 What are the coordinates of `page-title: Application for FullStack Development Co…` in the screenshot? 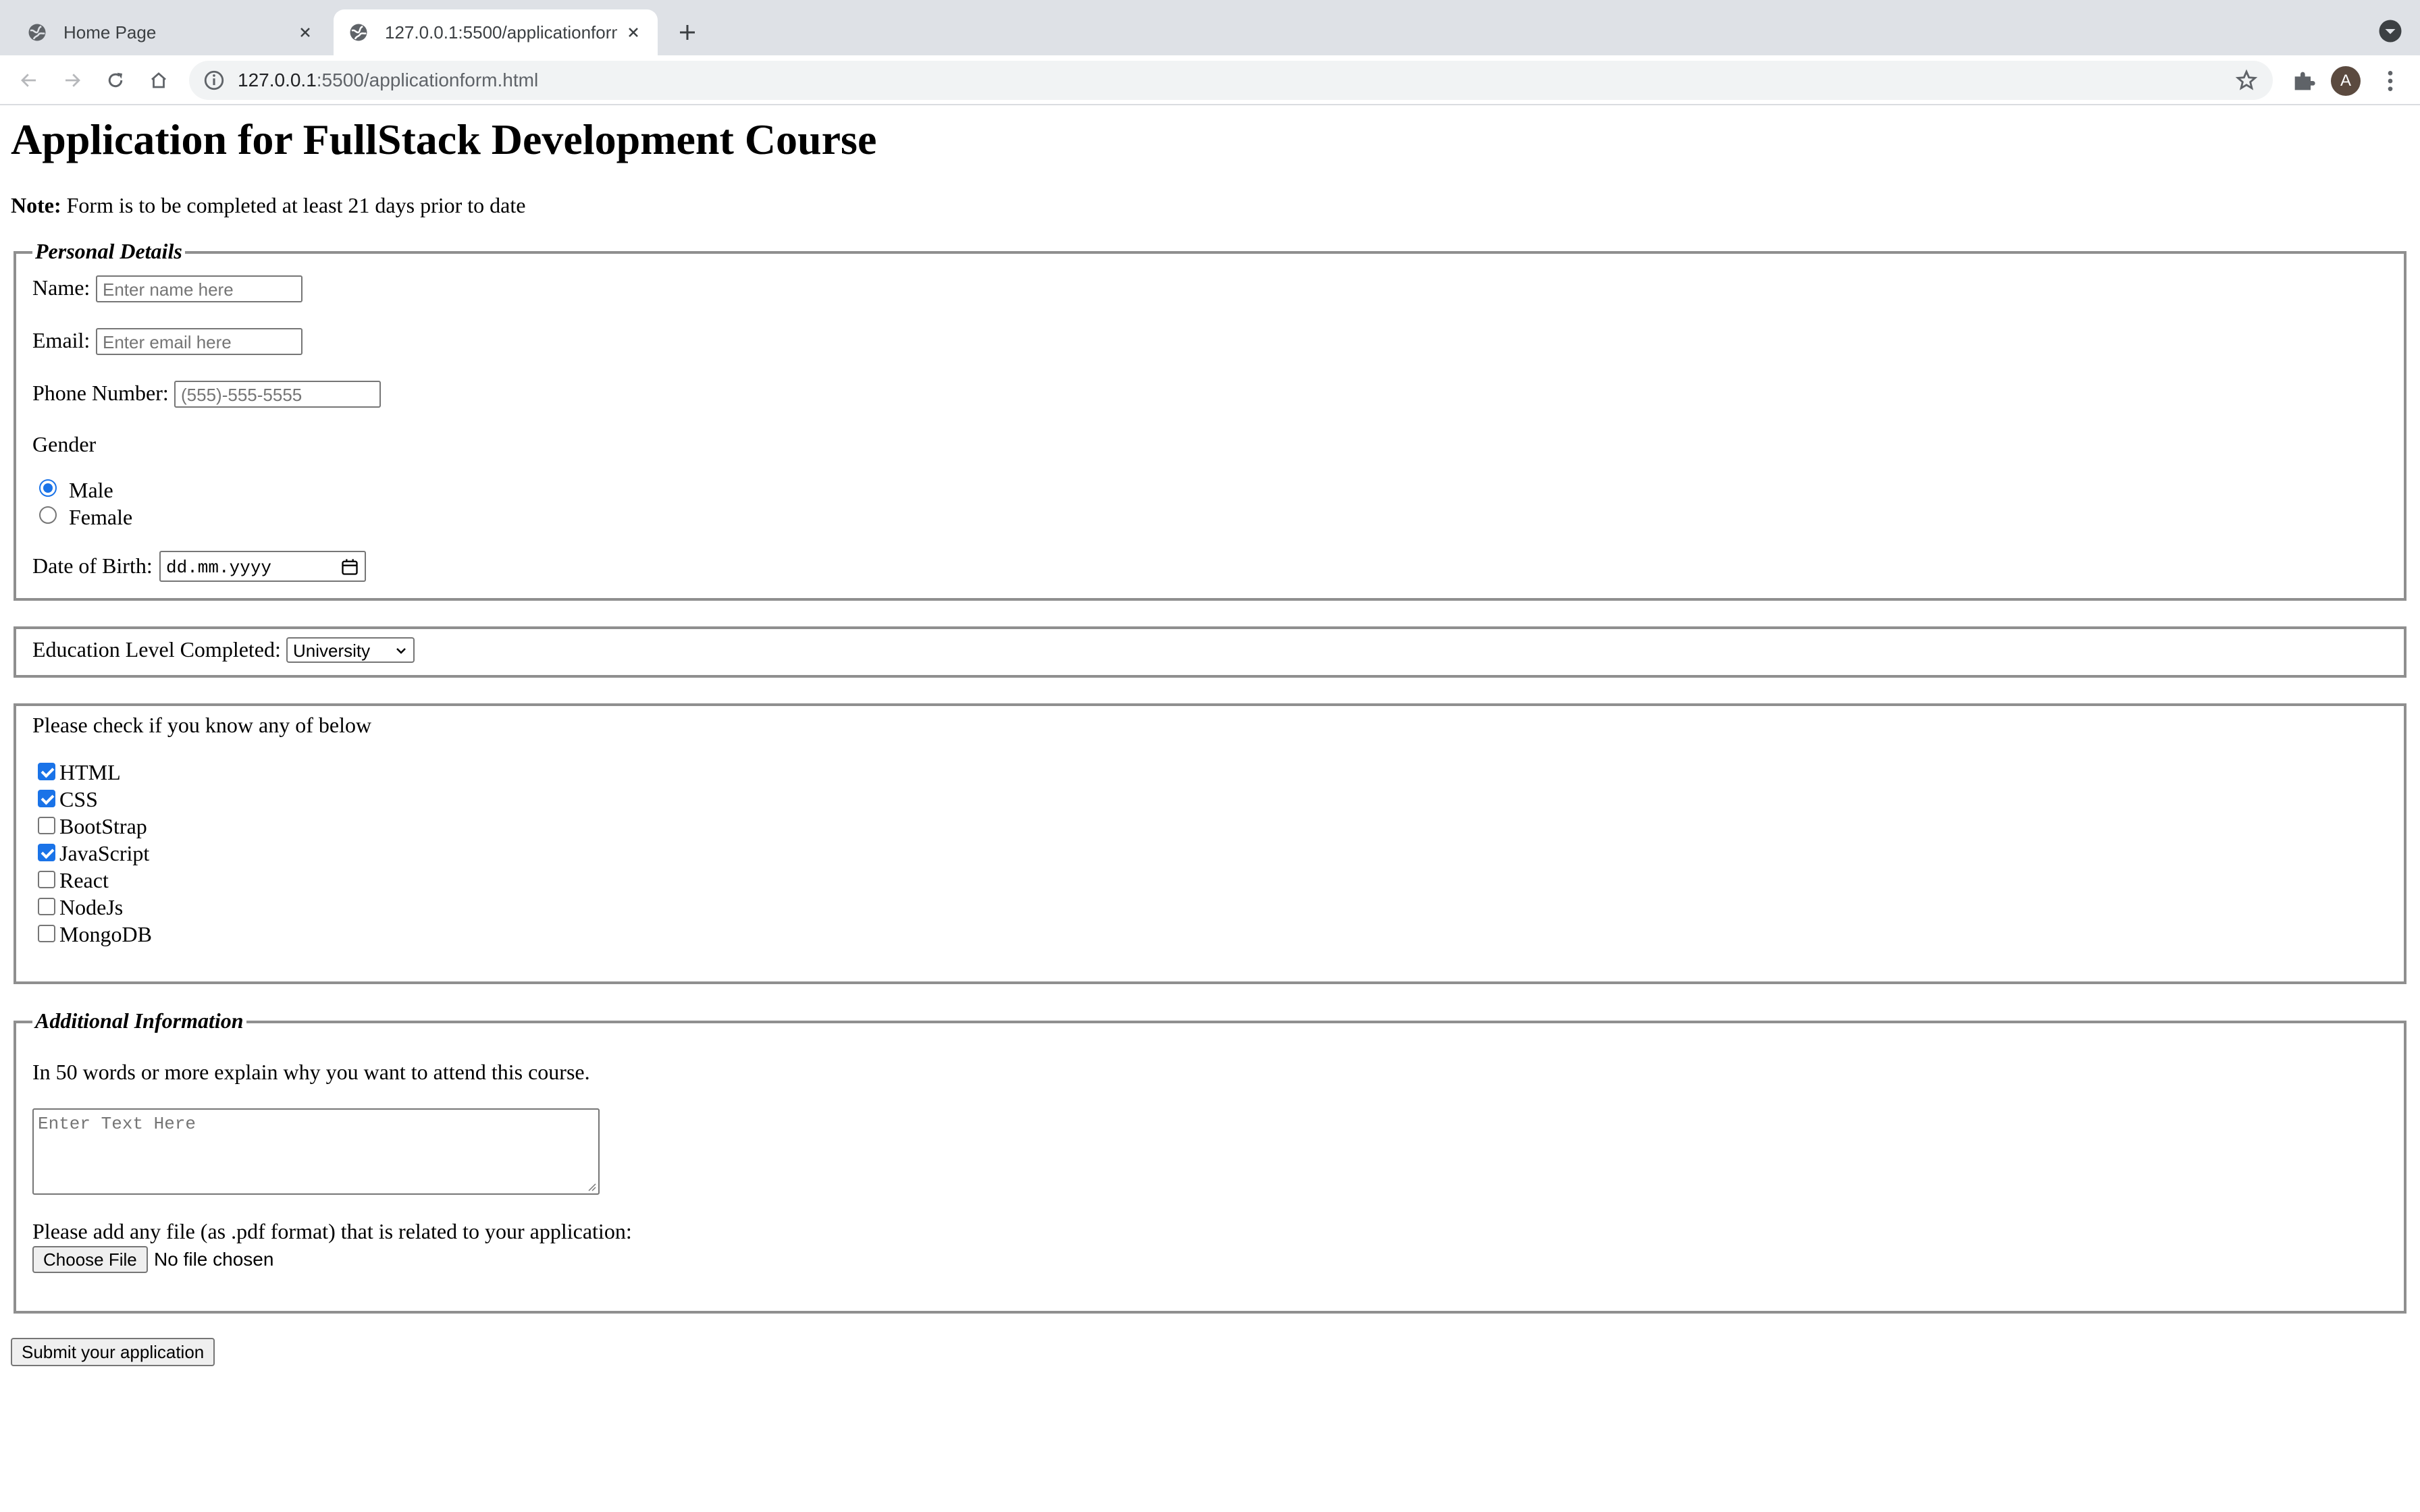 It's located at (444, 139).